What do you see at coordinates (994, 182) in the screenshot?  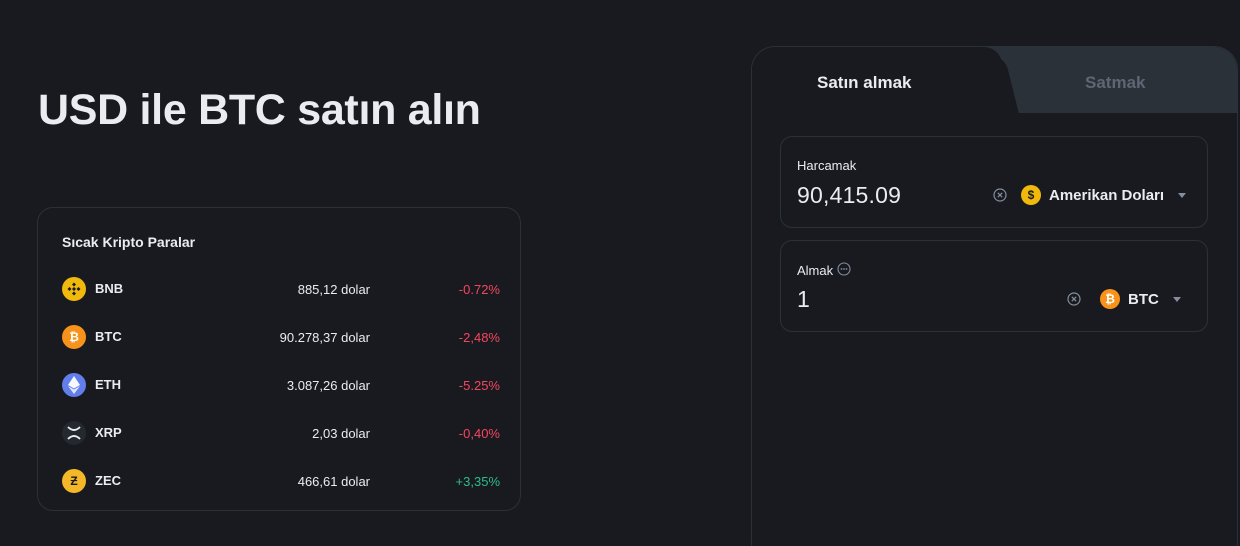 I see `spend-field: Harcamak 90,415.09 $ Amerikan Doları` at bounding box center [994, 182].